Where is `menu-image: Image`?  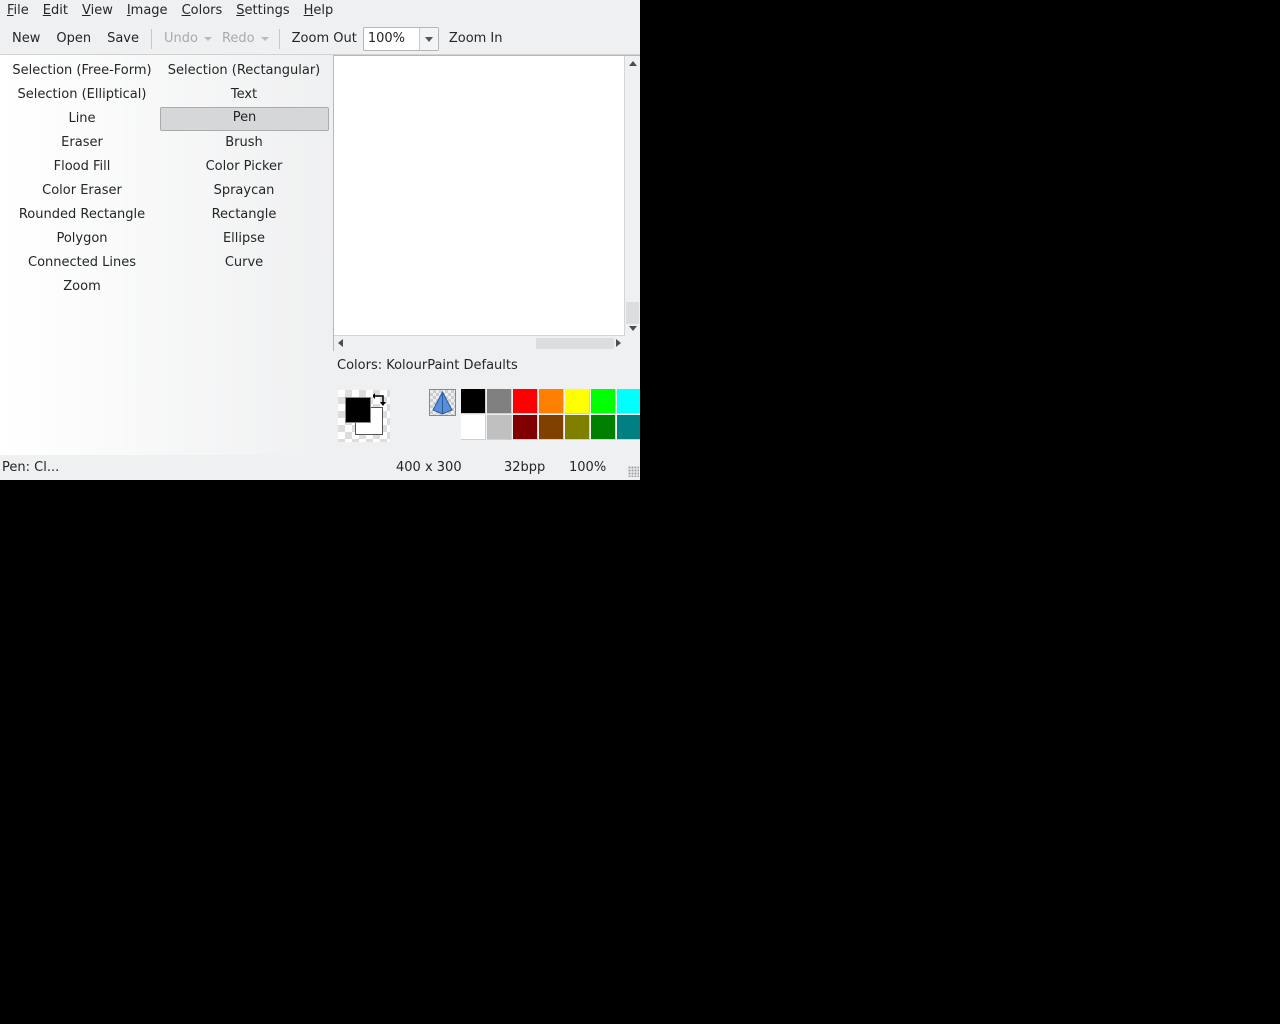
menu-image: Image is located at coordinates (147, 11).